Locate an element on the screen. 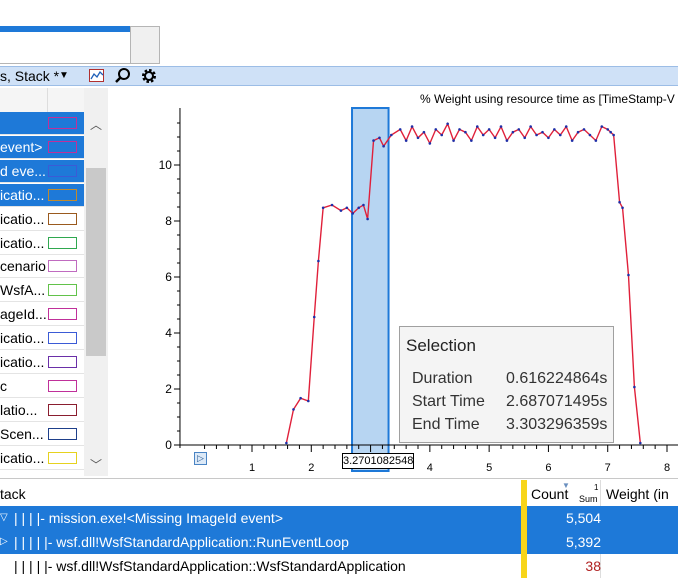  list-item: cenario is located at coordinates (42, 267).